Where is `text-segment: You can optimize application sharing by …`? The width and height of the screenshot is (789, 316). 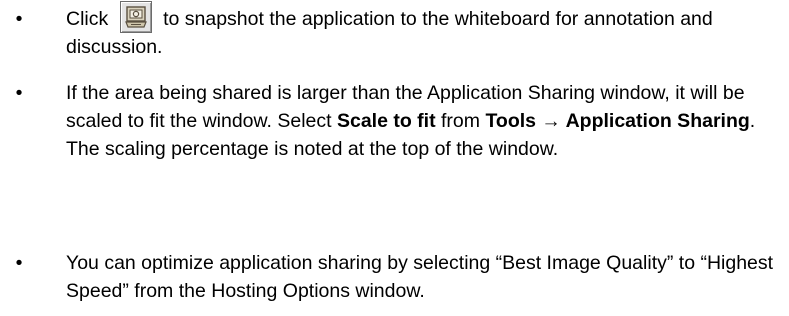 text-segment: You can optimize application sharing by … is located at coordinates (420, 277).